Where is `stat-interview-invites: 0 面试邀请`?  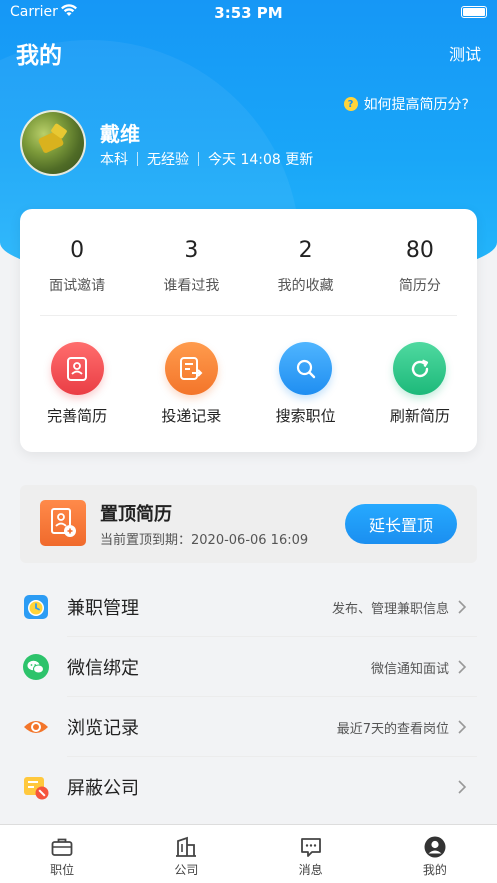 stat-interview-invites: 0 面试邀请 is located at coordinates (77, 266).